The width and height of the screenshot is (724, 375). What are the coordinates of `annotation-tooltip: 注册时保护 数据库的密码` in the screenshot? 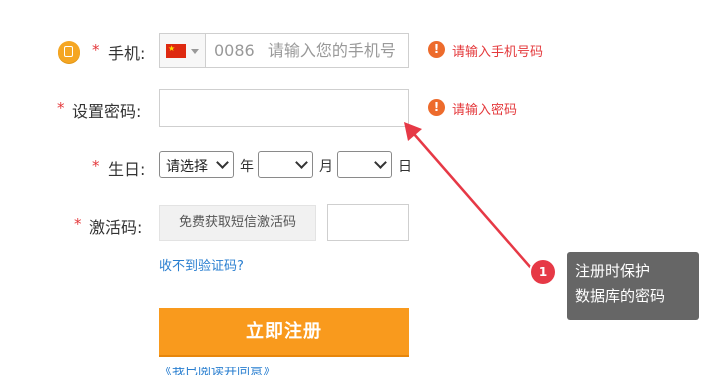 It's located at (633, 286).